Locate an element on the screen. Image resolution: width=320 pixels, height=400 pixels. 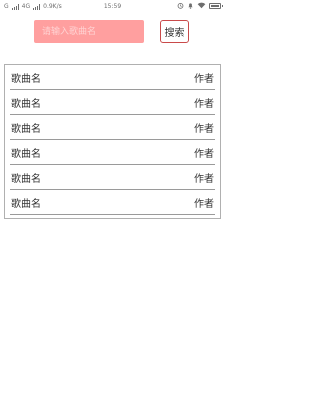
wifi-icon is located at coordinates (201, 5).